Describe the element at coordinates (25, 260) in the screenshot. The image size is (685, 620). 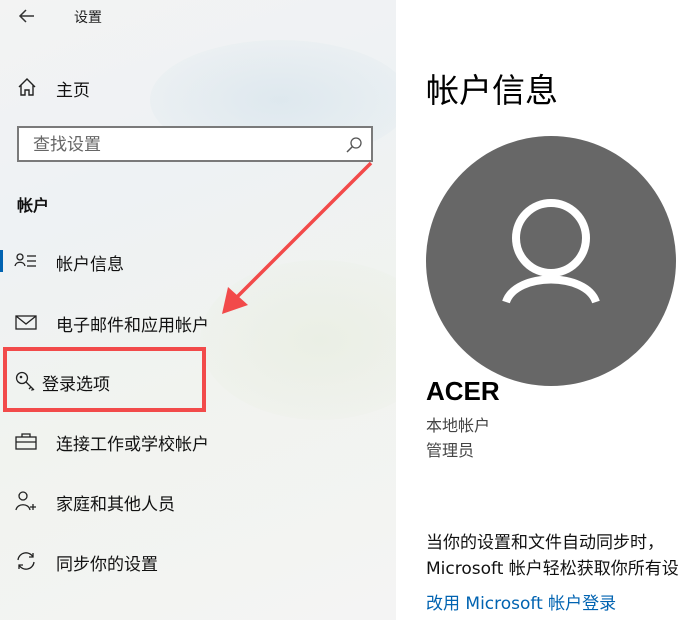
I see `account-info-icon` at that location.